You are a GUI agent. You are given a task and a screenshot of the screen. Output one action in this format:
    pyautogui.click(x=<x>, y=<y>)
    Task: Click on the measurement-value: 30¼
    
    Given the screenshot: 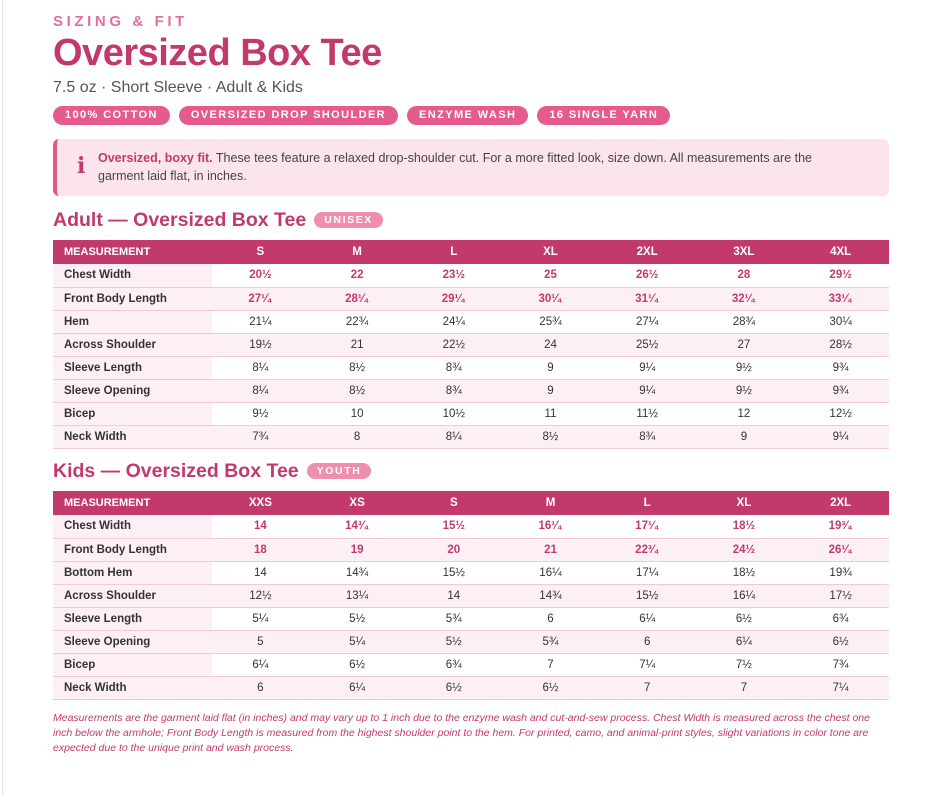 What is the action you would take?
    pyautogui.click(x=840, y=322)
    